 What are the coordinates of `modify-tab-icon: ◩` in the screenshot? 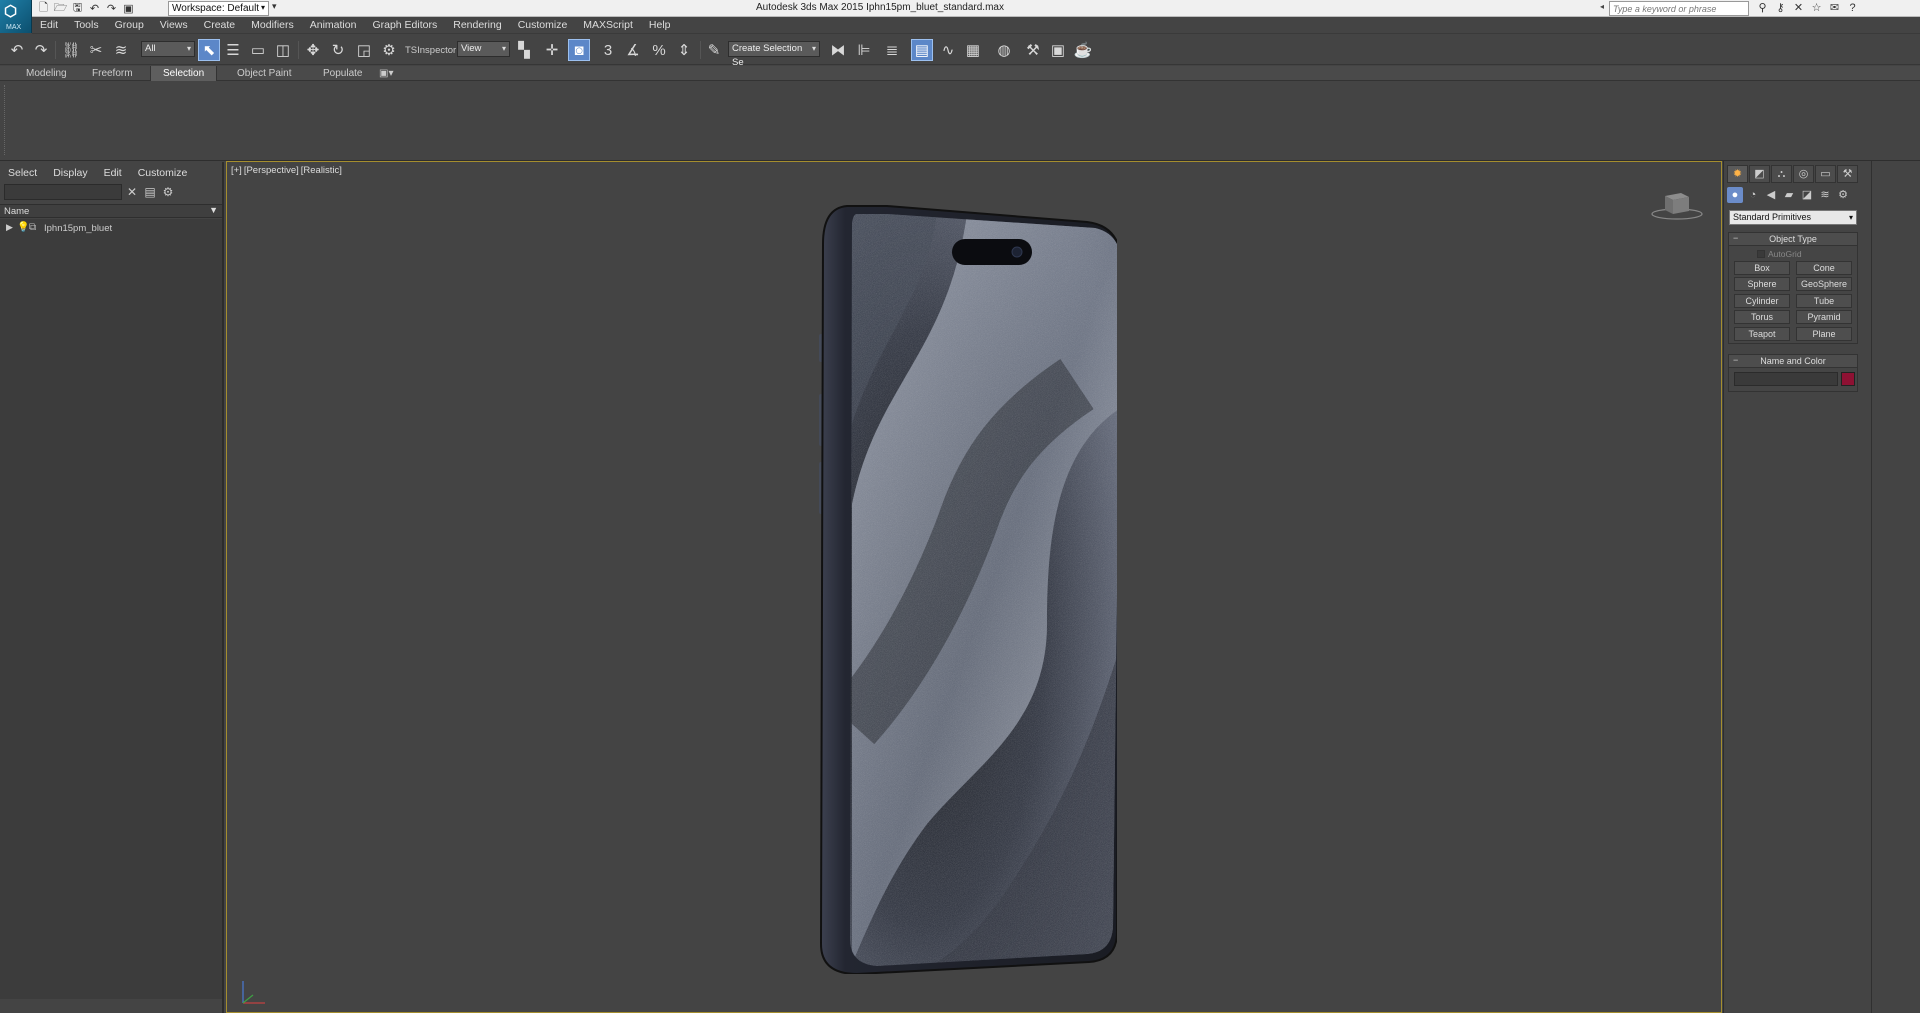 It's located at (1759, 174).